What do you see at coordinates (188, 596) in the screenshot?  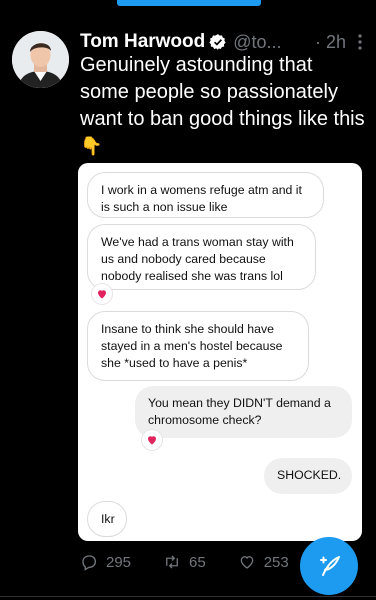 I see `divider` at bounding box center [188, 596].